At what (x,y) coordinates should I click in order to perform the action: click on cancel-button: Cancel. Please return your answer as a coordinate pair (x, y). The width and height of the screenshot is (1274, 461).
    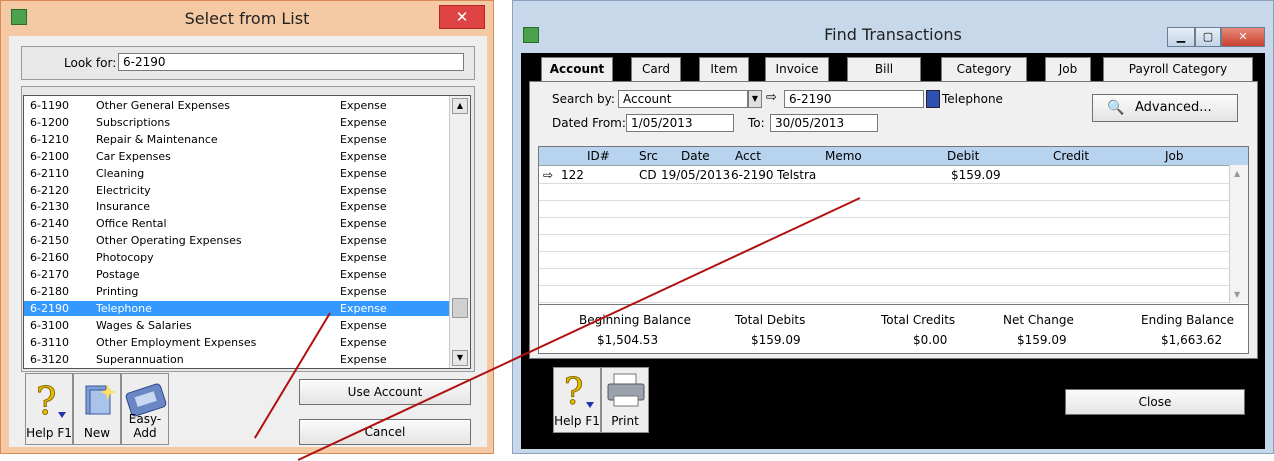
    Looking at the image, I should click on (385, 432).